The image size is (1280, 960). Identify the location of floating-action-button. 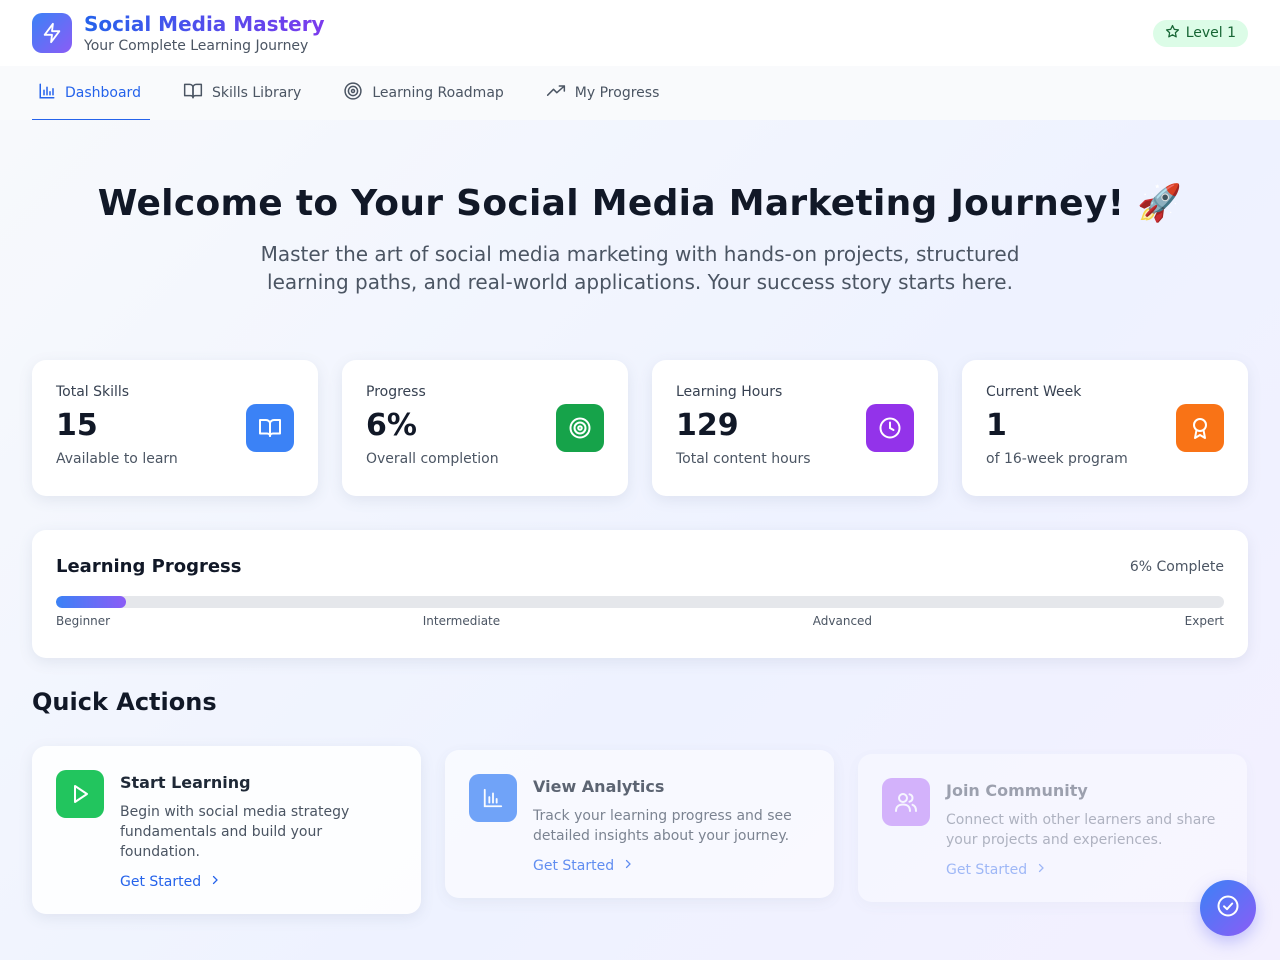
(1228, 908).